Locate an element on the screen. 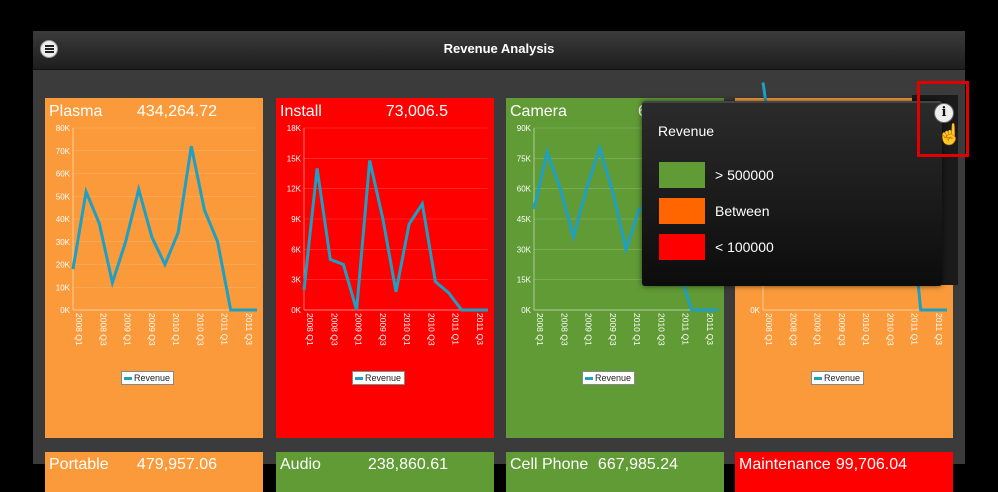  tile-maintenance: Maintenance 99,706.04 is located at coordinates (844, 472).